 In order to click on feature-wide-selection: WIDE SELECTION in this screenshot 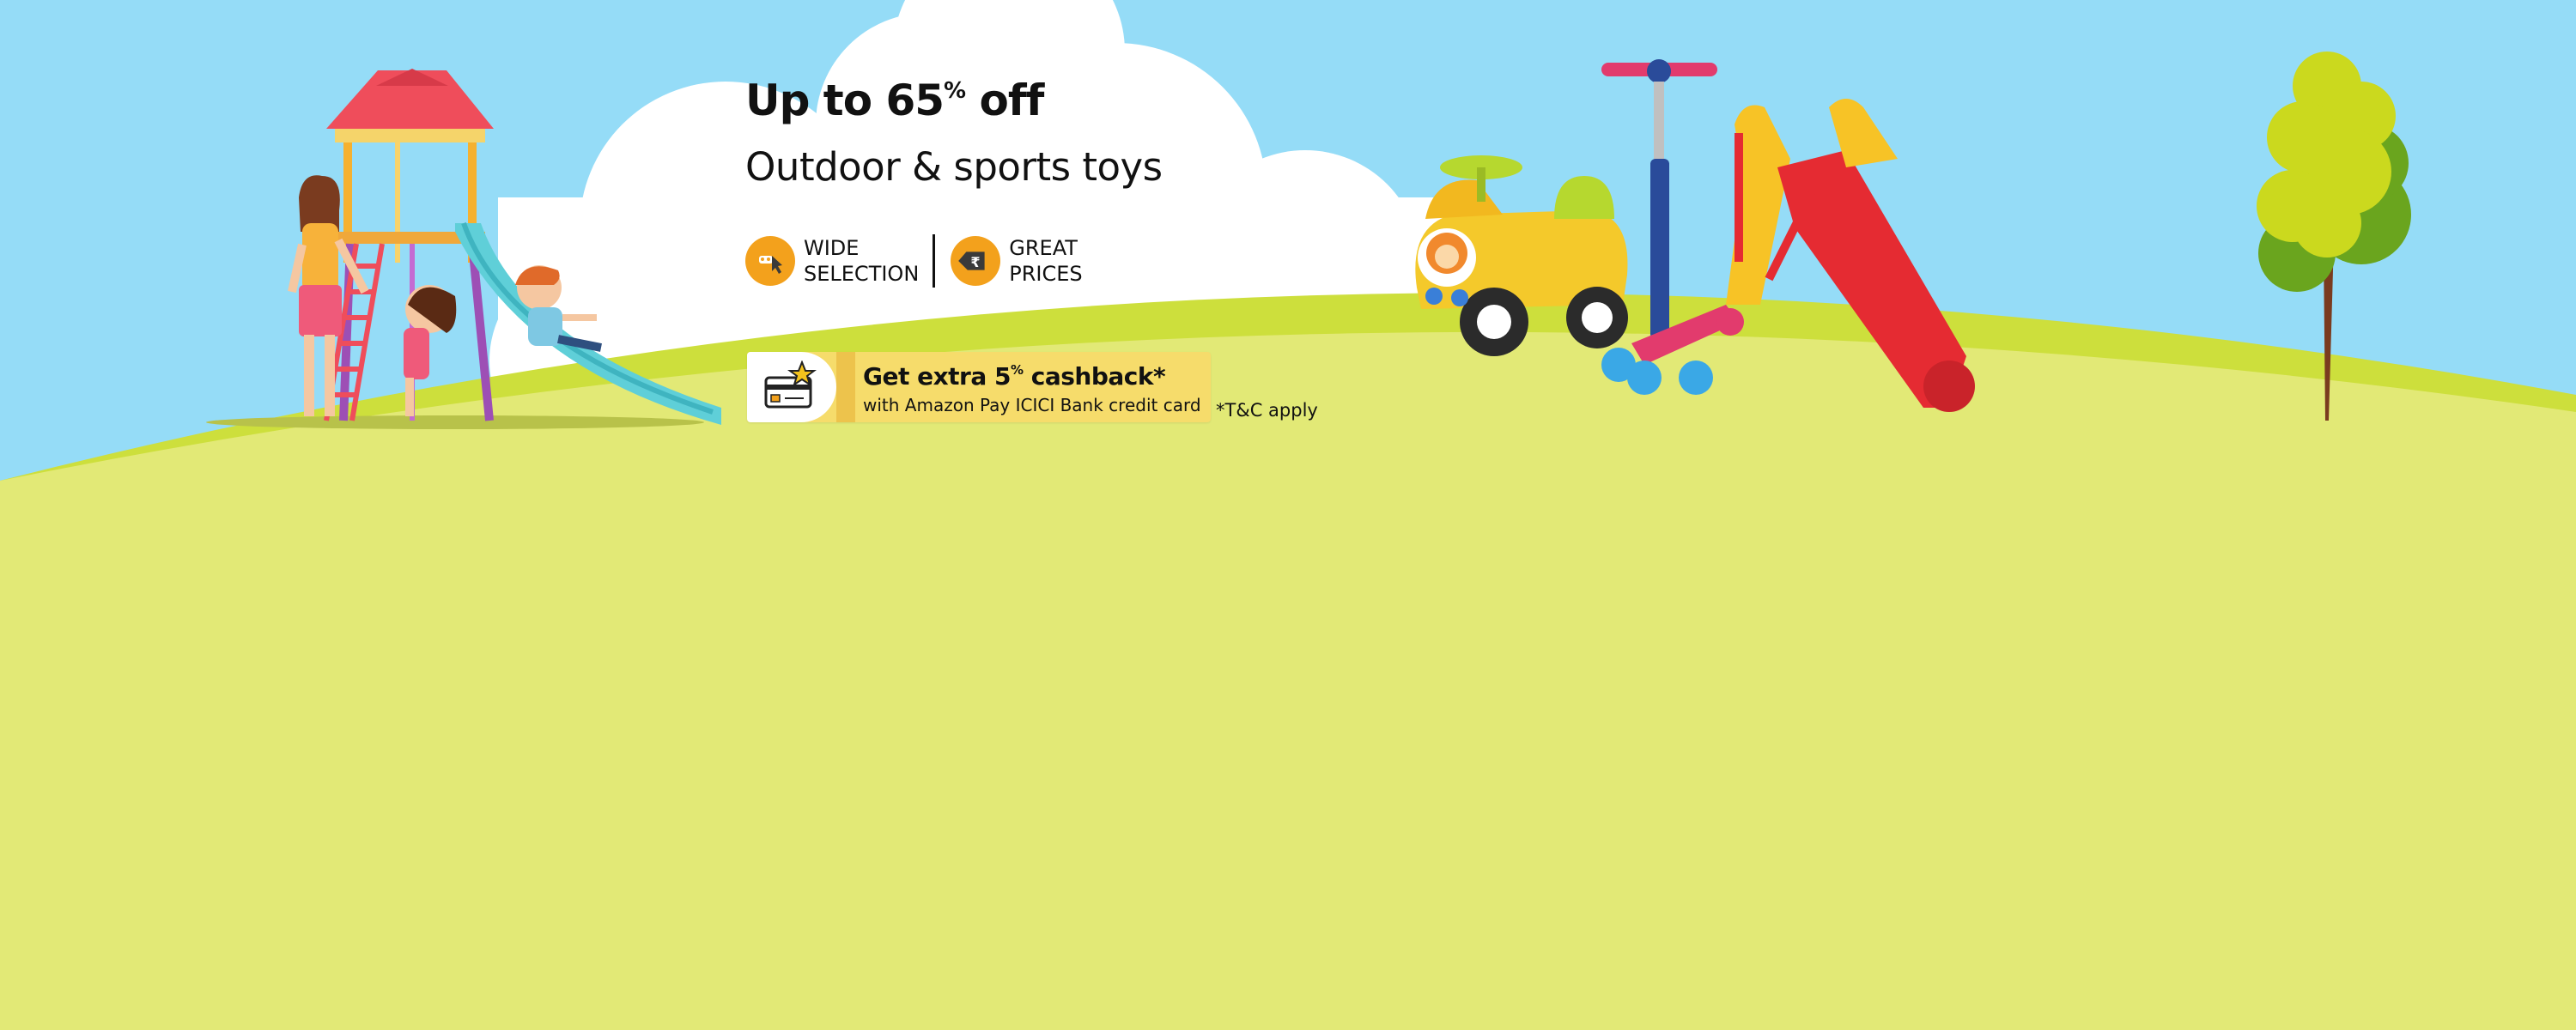, I will do `click(832, 261)`.